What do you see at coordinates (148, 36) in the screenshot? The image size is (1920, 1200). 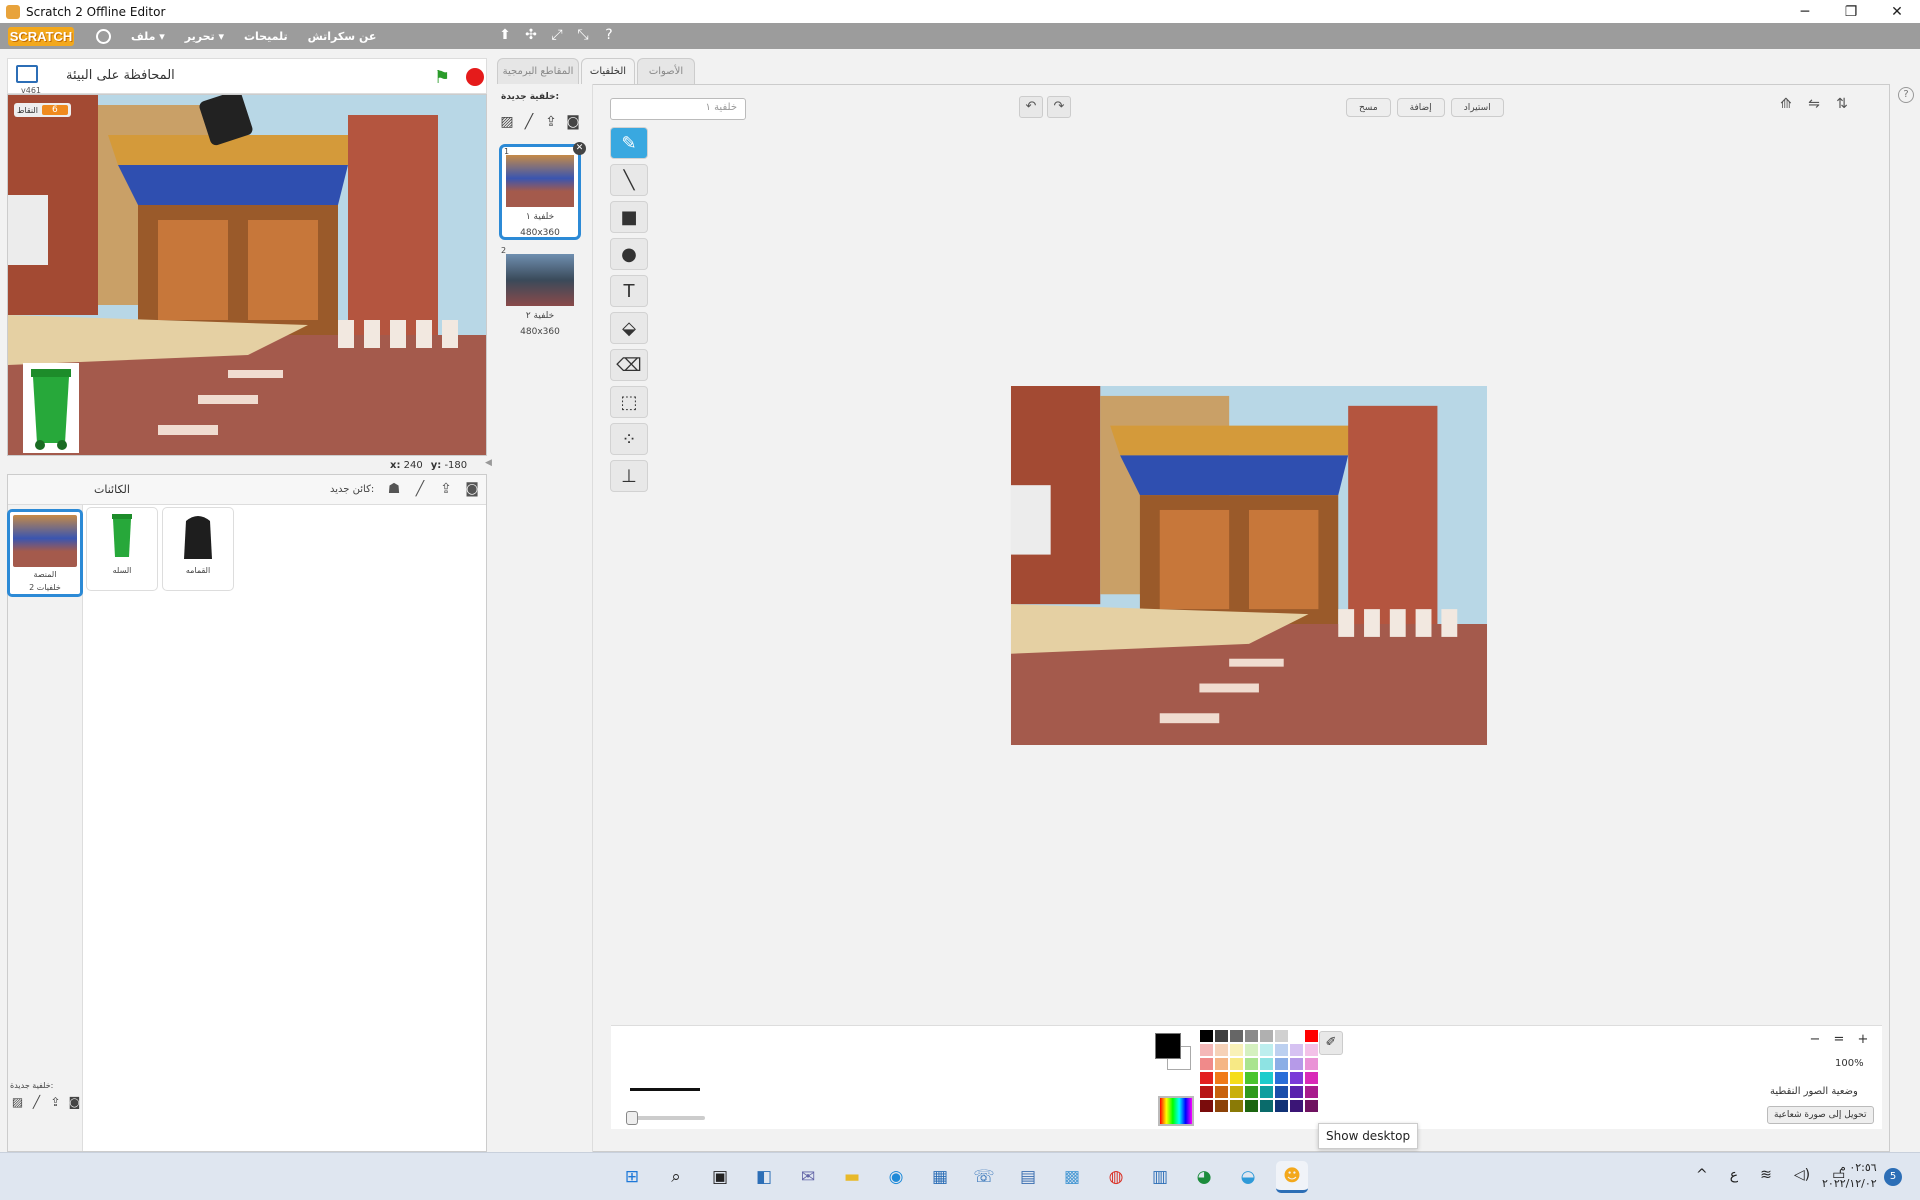 I see `menu-file: ملف ▾` at bounding box center [148, 36].